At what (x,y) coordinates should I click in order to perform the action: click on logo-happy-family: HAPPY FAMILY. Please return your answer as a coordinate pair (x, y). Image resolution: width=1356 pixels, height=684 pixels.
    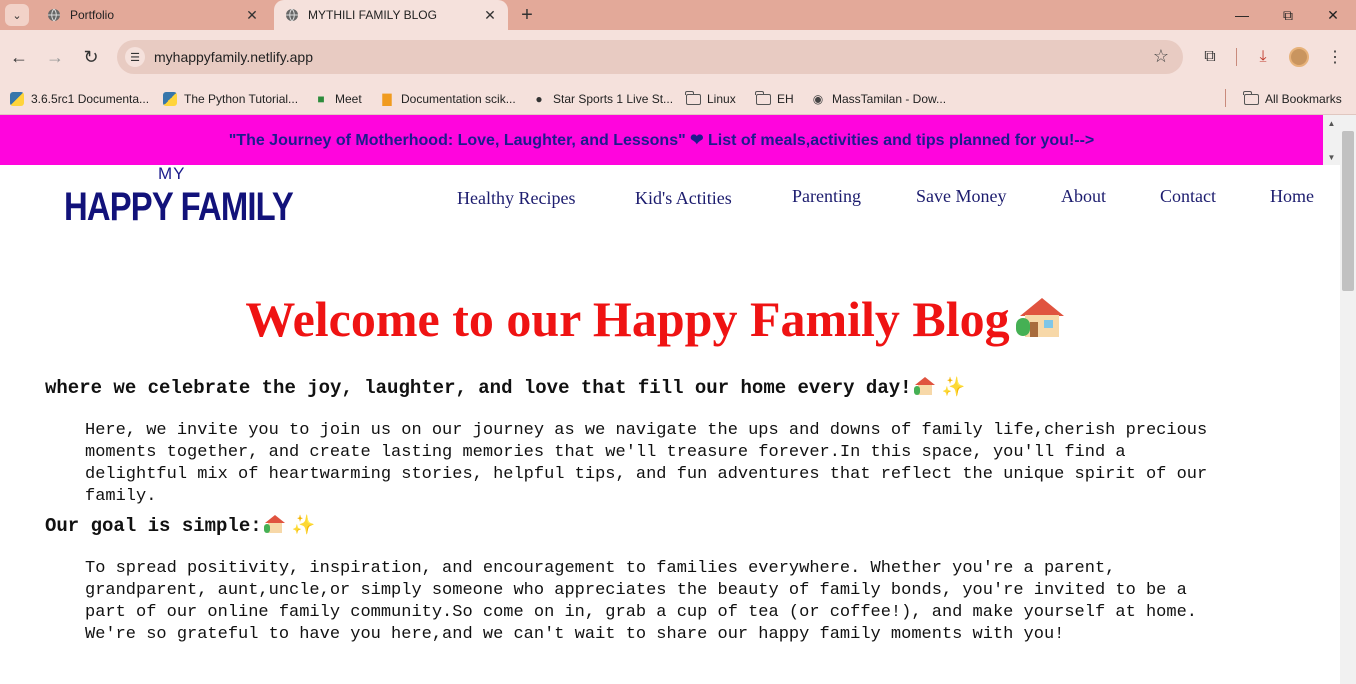
    Looking at the image, I should click on (179, 207).